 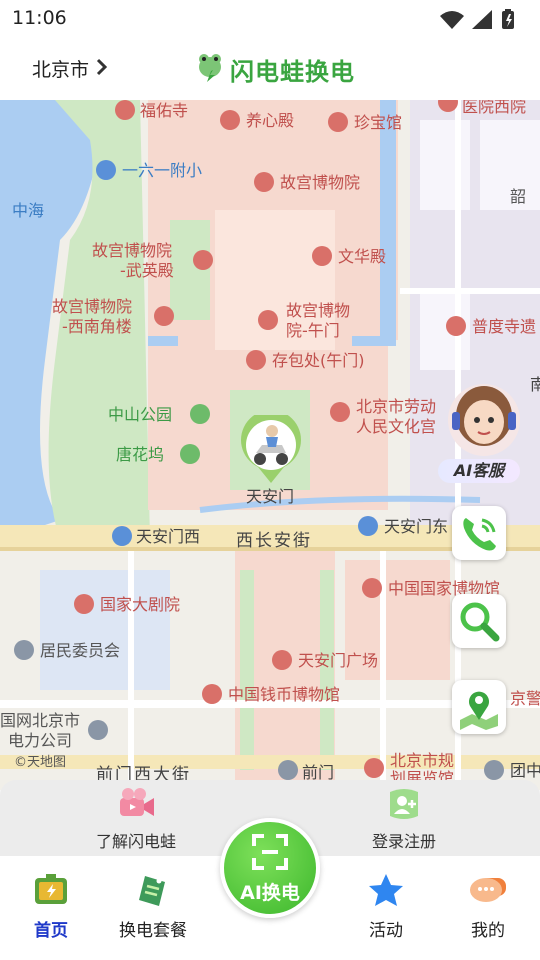 I want to click on poi-label: 普度寺遗, so click(x=504, y=327).